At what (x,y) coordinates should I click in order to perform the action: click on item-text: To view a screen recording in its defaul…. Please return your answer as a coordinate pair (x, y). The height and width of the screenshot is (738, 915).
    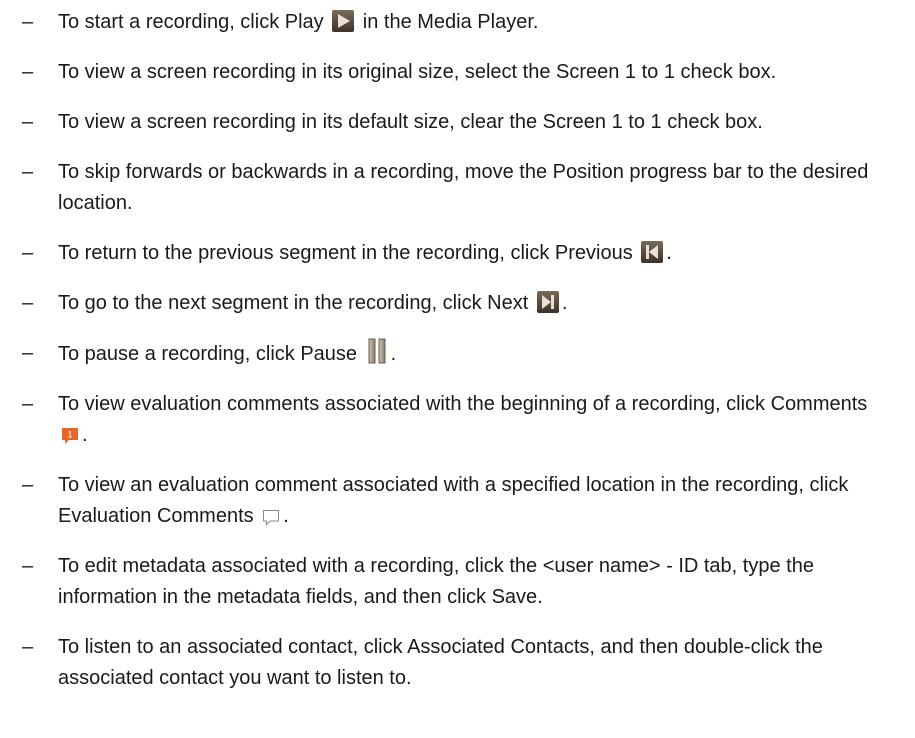
    Looking at the image, I should click on (410, 122).